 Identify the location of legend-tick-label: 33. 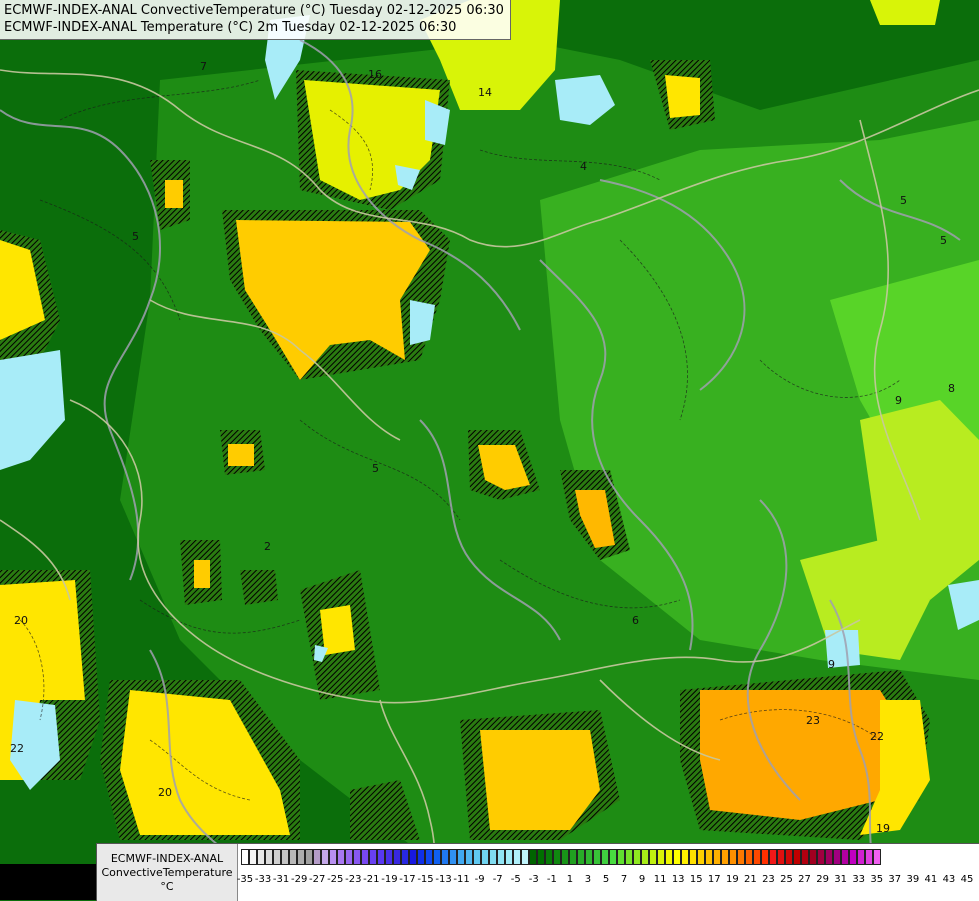
(859, 879).